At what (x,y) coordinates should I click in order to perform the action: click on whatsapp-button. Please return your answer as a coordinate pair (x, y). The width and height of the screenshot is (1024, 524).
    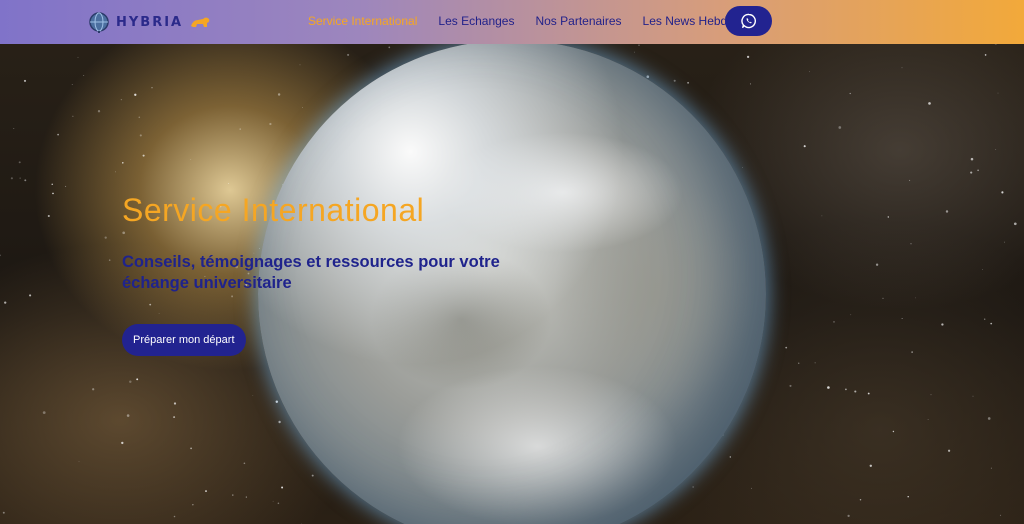
    Looking at the image, I should click on (748, 21).